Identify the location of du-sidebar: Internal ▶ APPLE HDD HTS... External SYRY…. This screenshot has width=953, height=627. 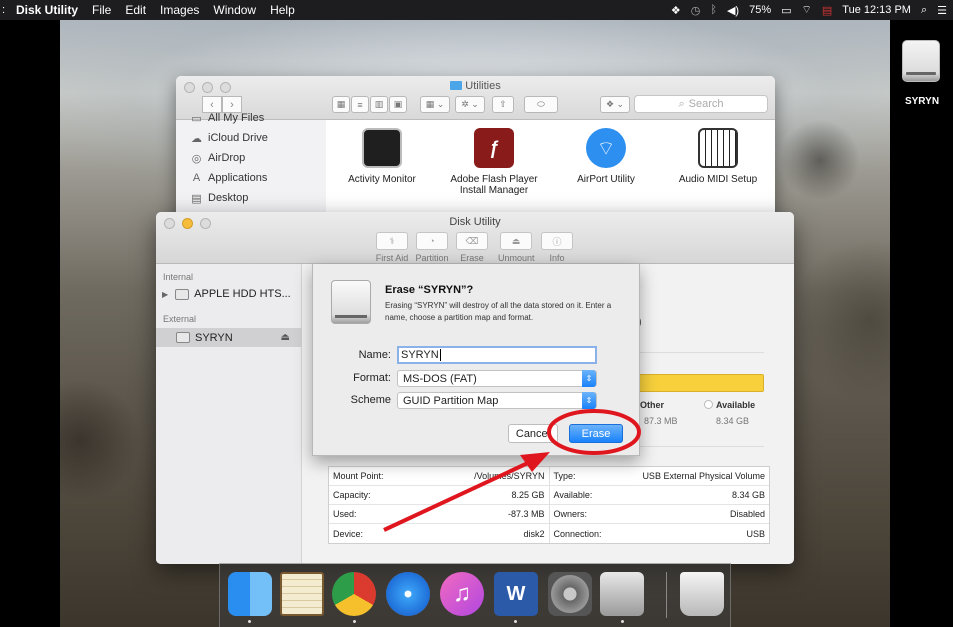
(229, 414).